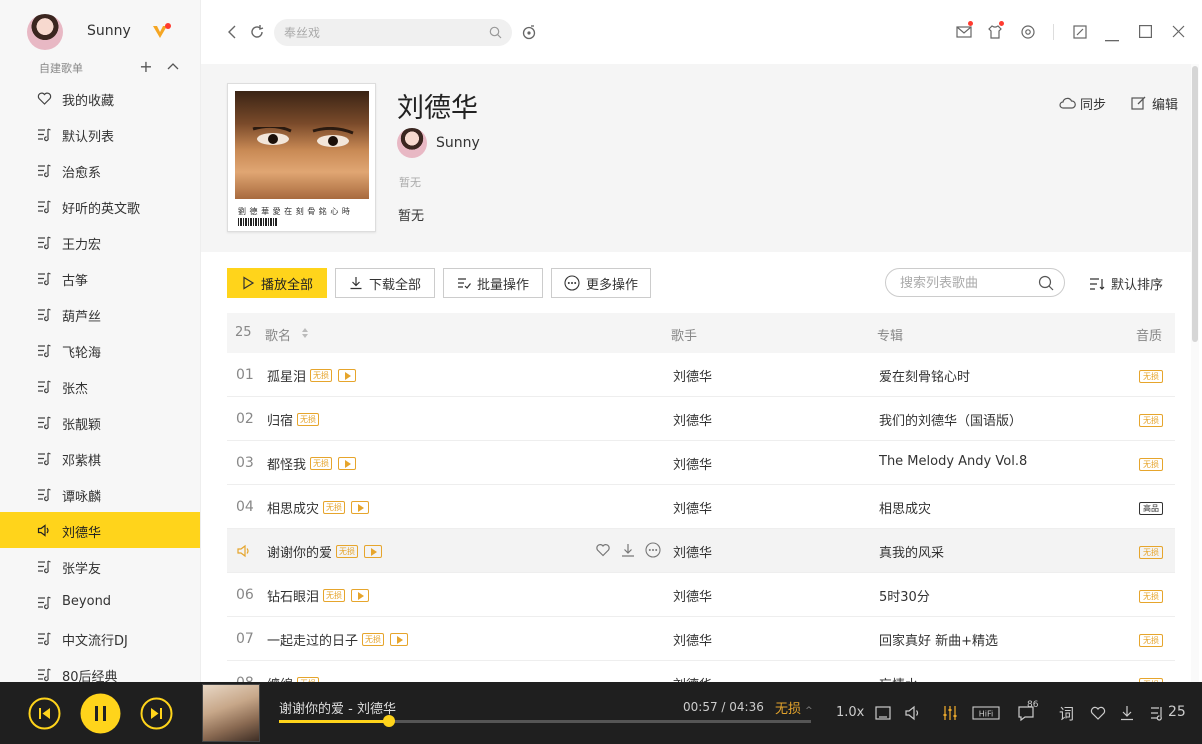 The image size is (1202, 744). Describe the element at coordinates (100, 422) in the screenshot. I see `sidebar-item: 张靓颖` at that location.